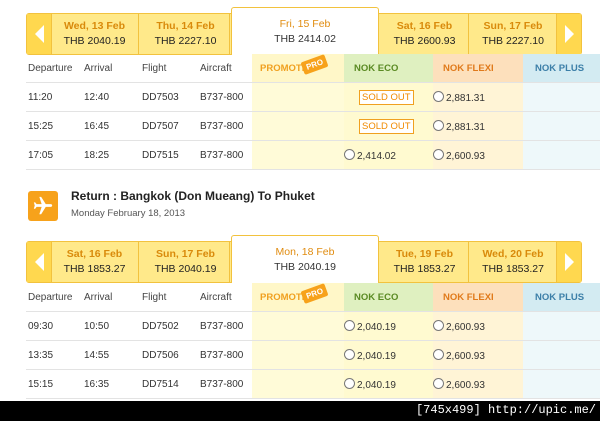  I want to click on flight-number: DD7506, so click(171, 355).